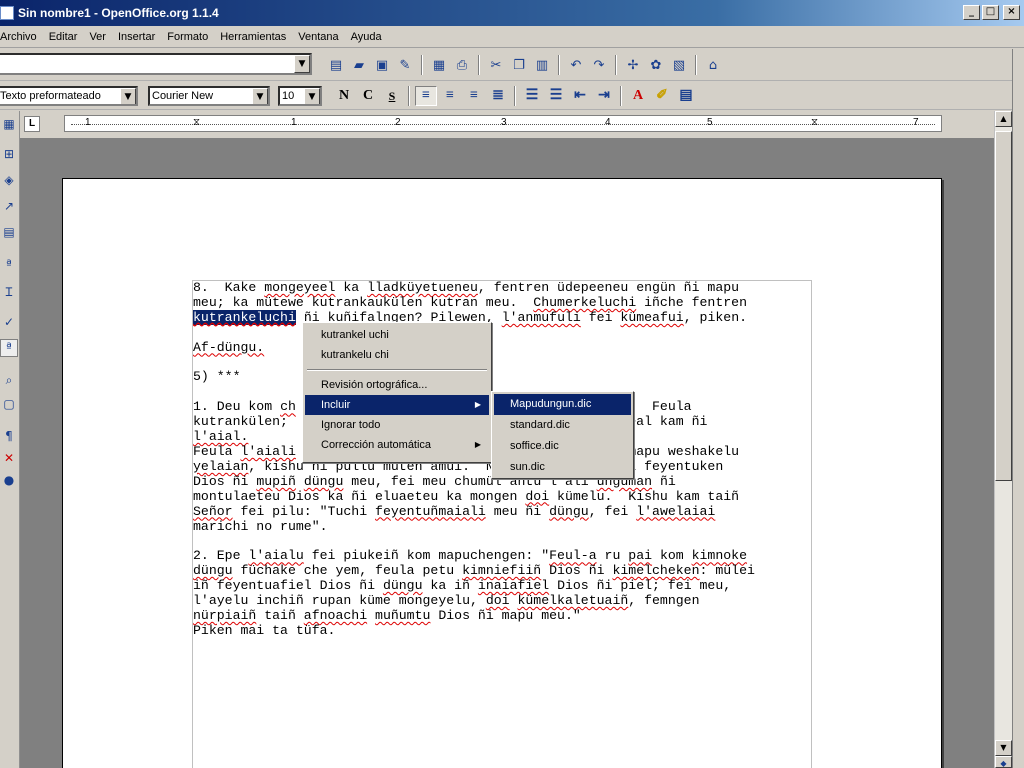 The image size is (1024, 768). Describe the element at coordinates (9, 482) in the screenshot. I see `online-layout-icon: ●` at that location.